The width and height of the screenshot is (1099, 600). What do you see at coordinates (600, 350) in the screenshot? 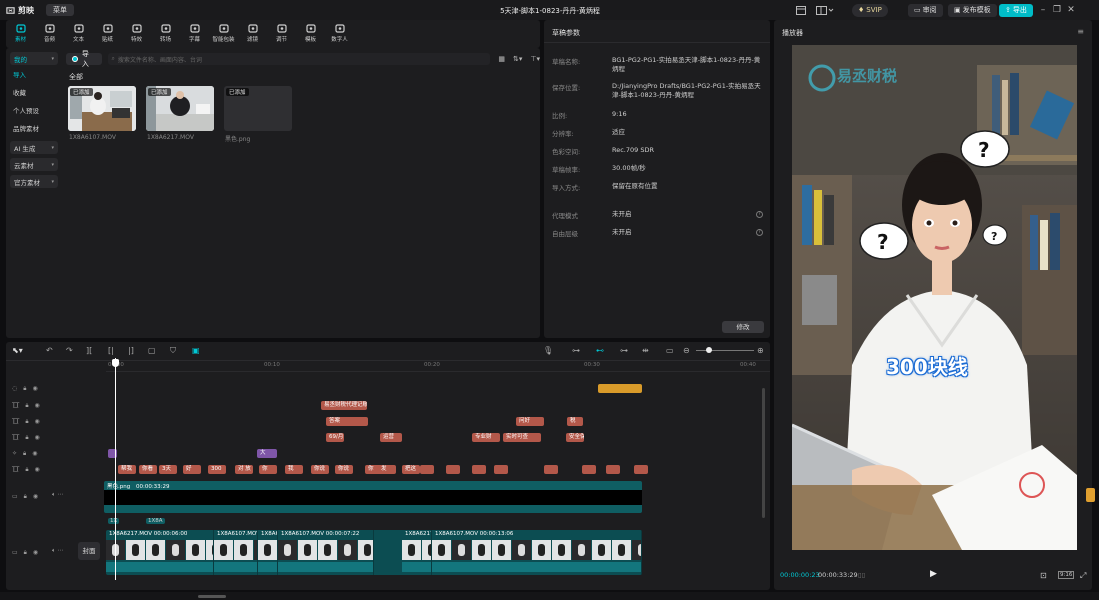
I see `snap-icon: ⊷` at bounding box center [600, 350].